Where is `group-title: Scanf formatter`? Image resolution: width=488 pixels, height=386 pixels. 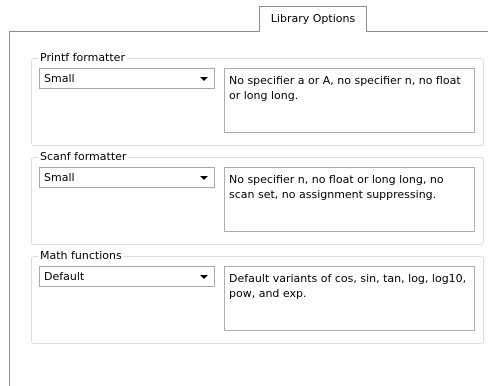 group-title: Scanf formatter is located at coordinates (83, 156).